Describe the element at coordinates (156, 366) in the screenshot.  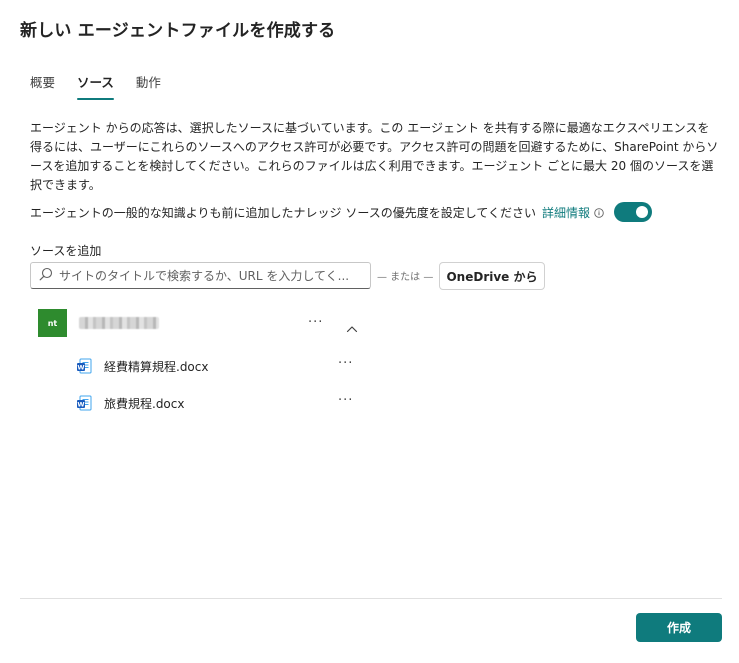
I see `file-name: 経費精算規程.docx` at that location.